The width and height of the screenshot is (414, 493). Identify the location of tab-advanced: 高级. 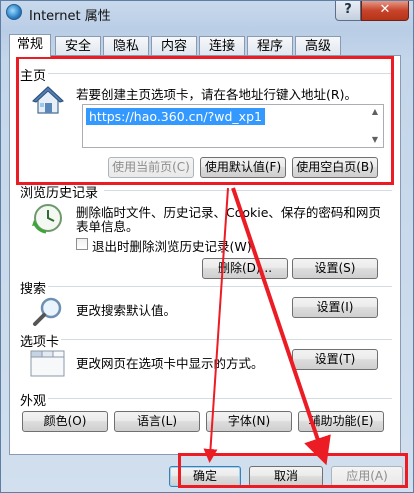
(318, 46).